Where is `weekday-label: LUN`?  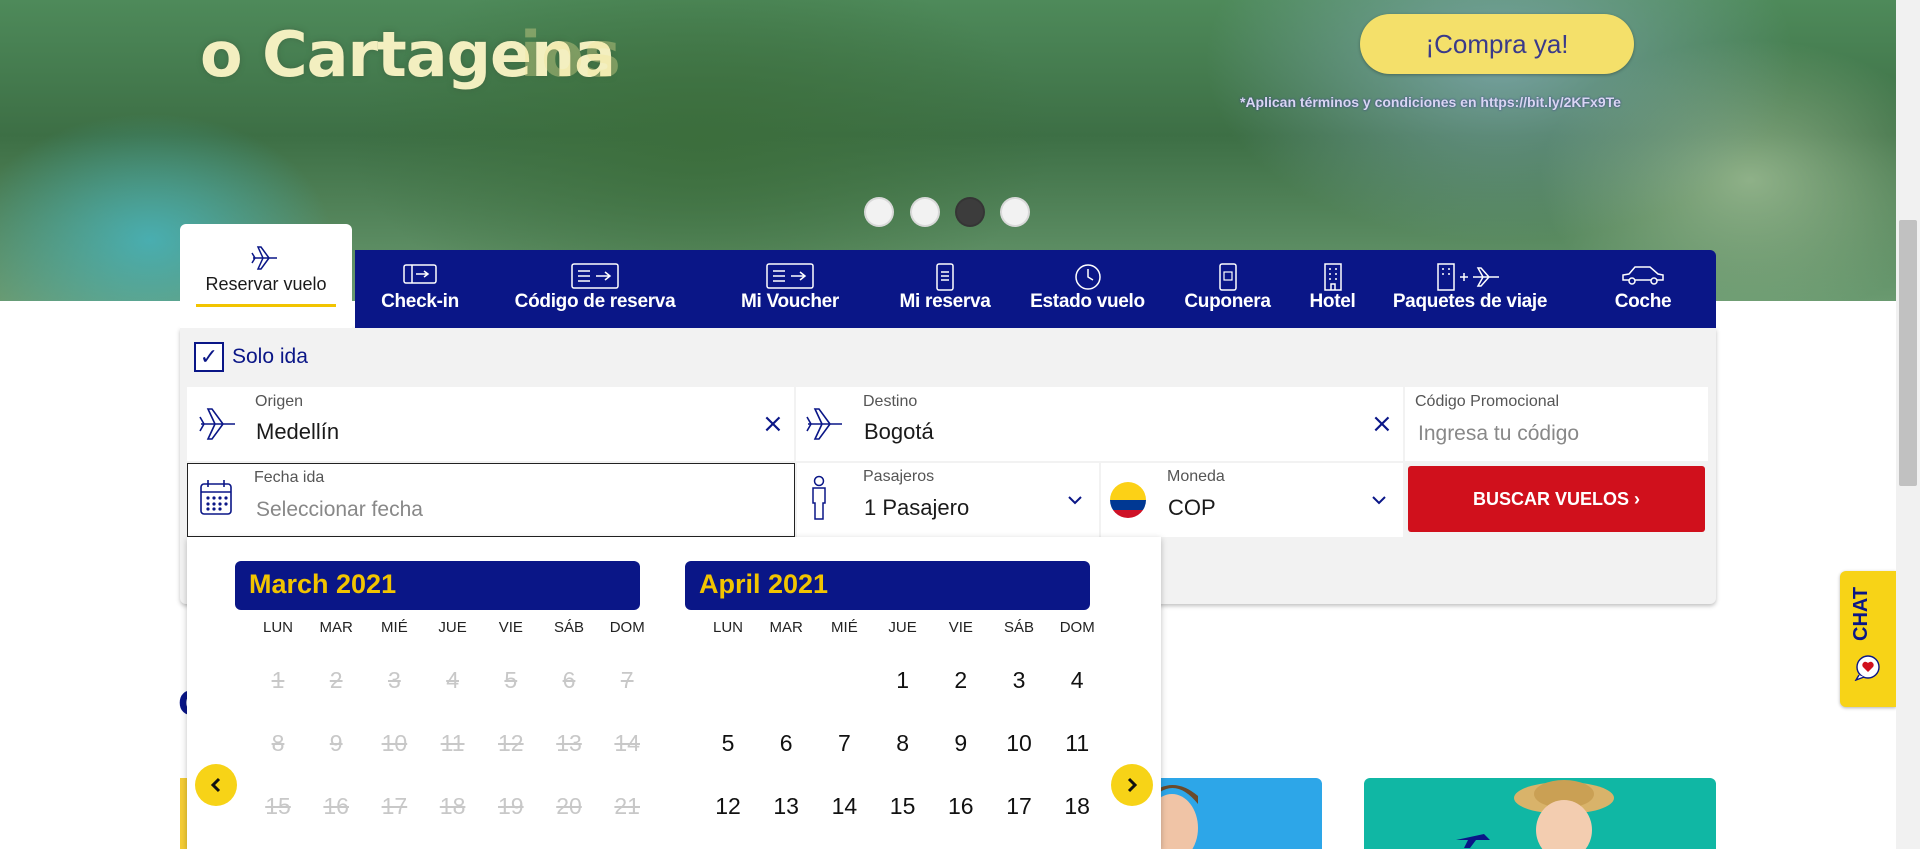
weekday-label: LUN is located at coordinates (277, 627).